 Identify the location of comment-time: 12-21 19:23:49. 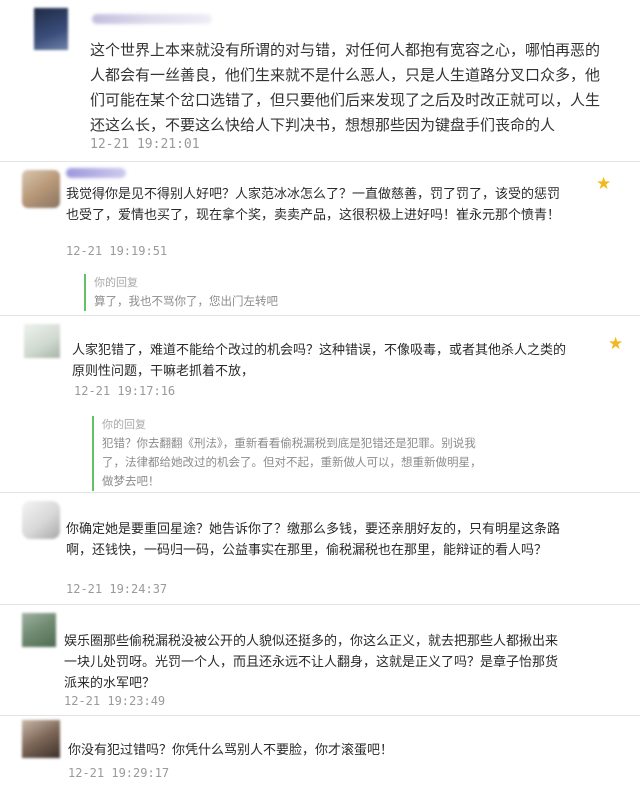
(115, 701).